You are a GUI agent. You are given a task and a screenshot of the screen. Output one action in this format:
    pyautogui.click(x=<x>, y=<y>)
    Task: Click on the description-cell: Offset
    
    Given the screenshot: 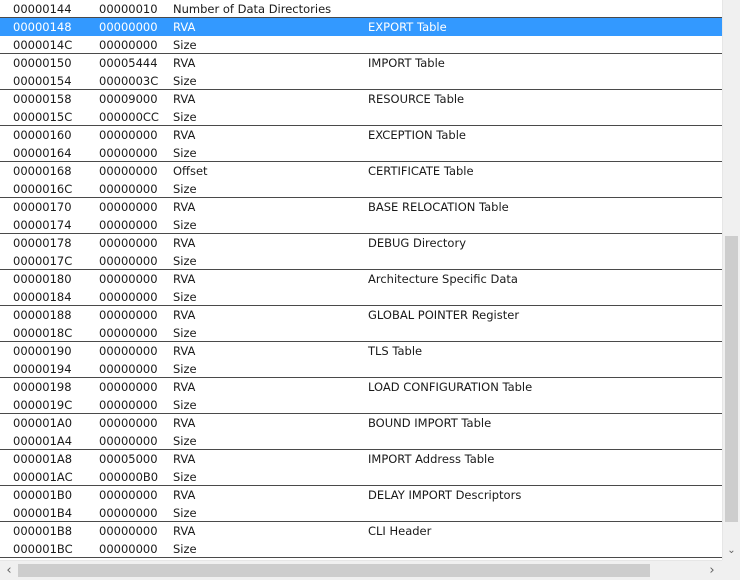 What is the action you would take?
    pyautogui.click(x=190, y=171)
    